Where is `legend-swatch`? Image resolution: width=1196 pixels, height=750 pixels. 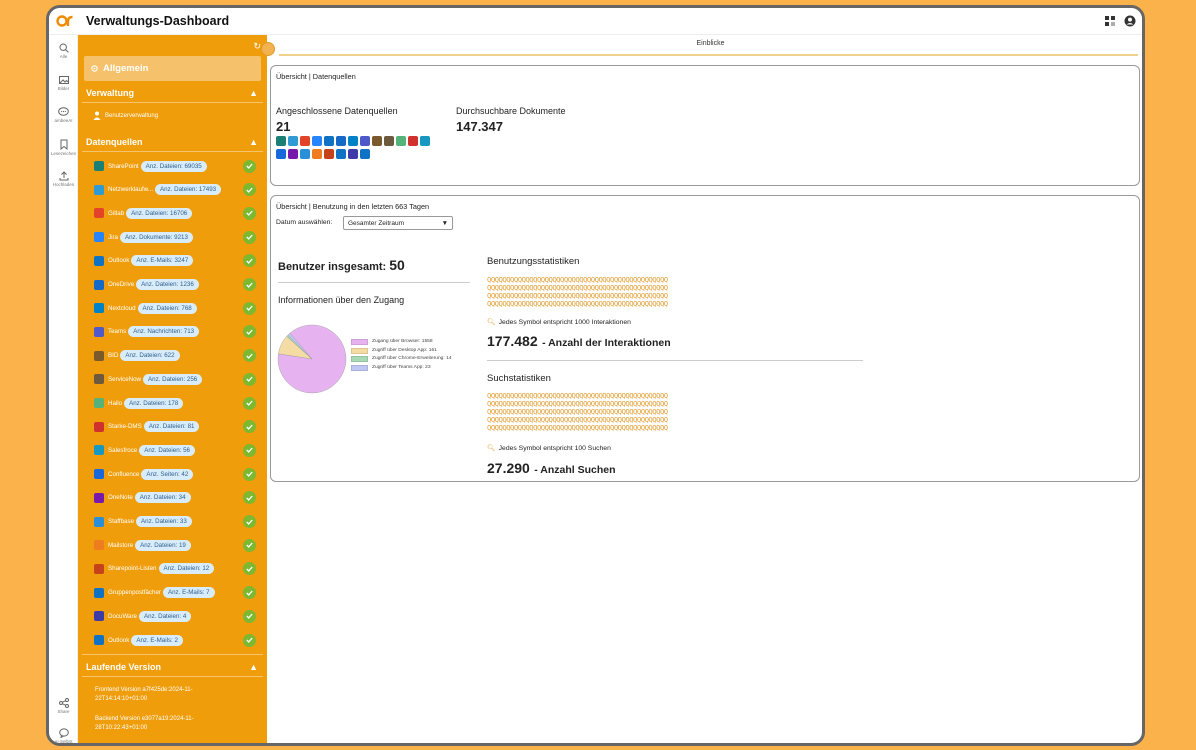
legend-swatch is located at coordinates (359, 359).